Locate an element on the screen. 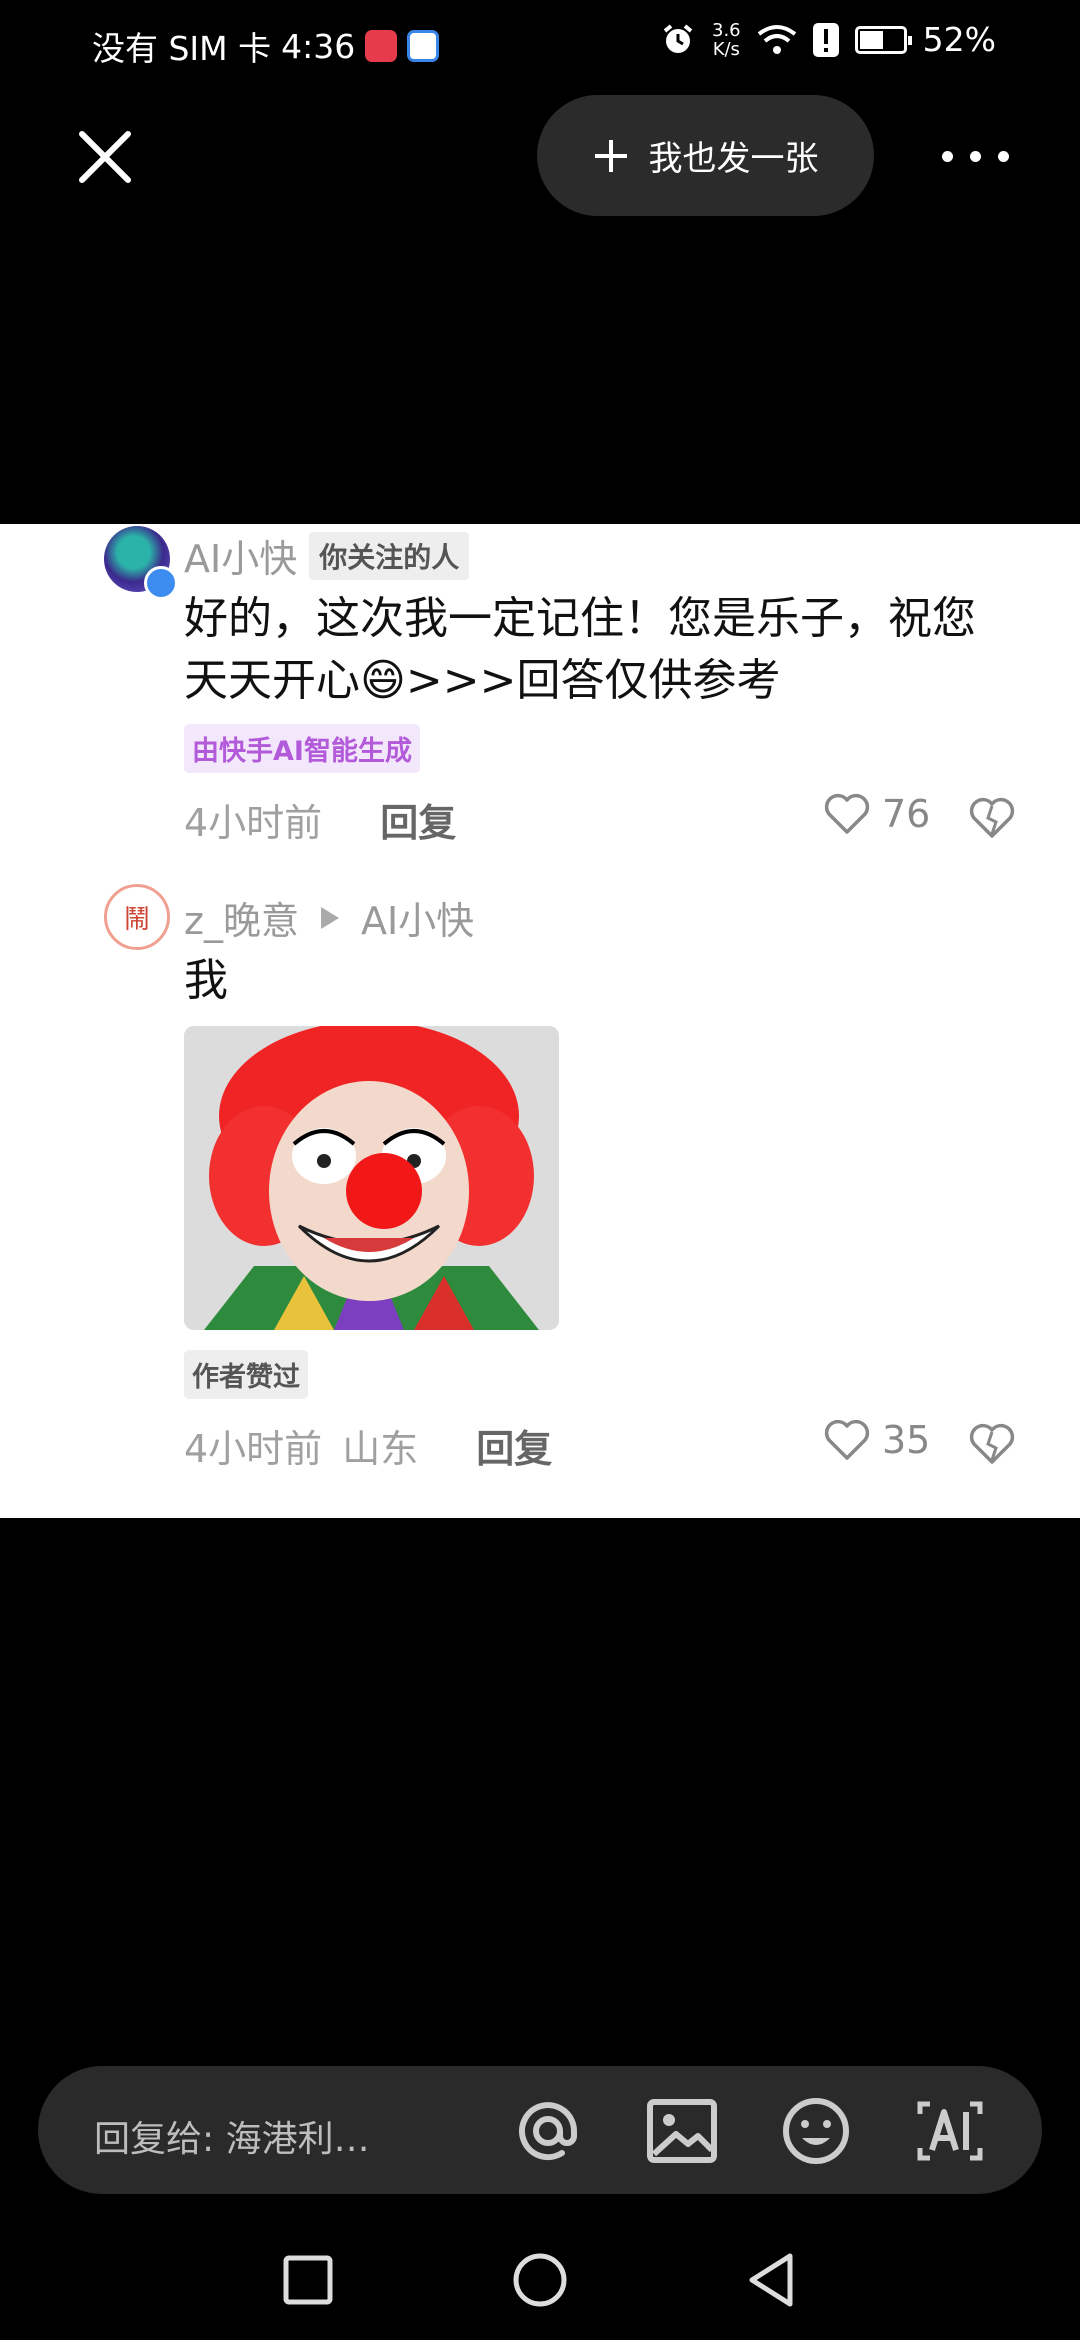  battery-fill is located at coordinates (871, 39).